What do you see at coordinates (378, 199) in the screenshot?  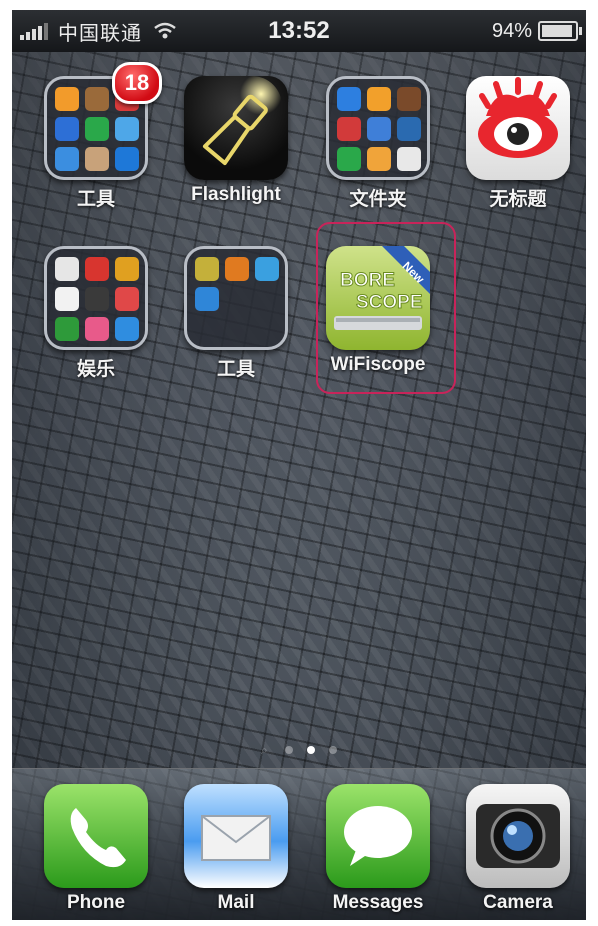 I see `app-label: 文件夹` at bounding box center [378, 199].